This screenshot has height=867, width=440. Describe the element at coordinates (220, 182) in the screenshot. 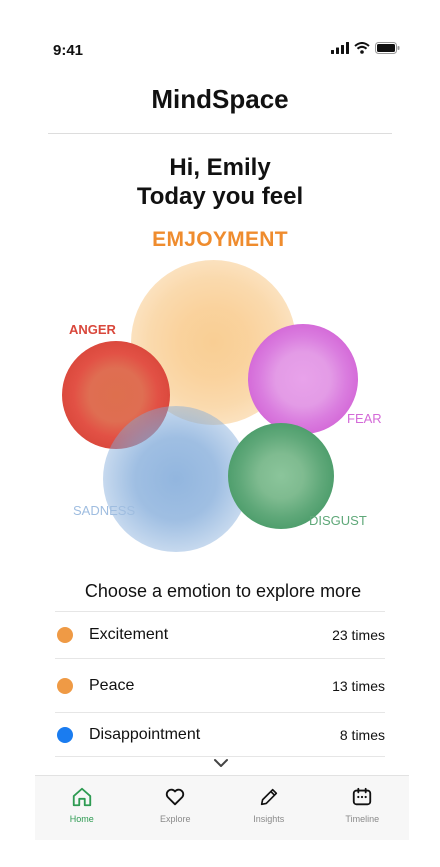

I see `greeting: Hi, Emily Today you feel` at that location.